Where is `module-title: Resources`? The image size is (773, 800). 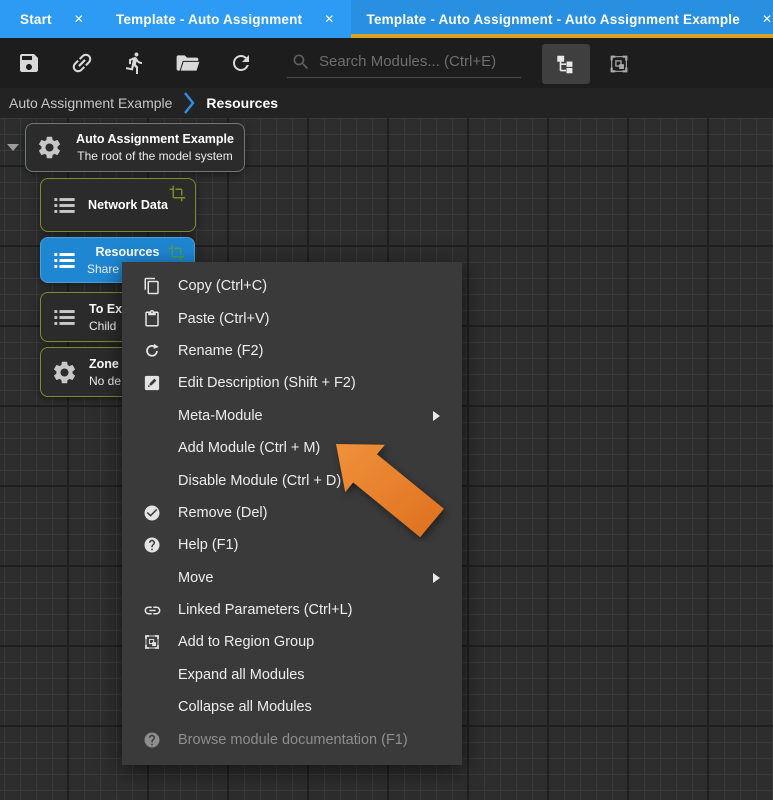 module-title: Resources is located at coordinates (127, 251).